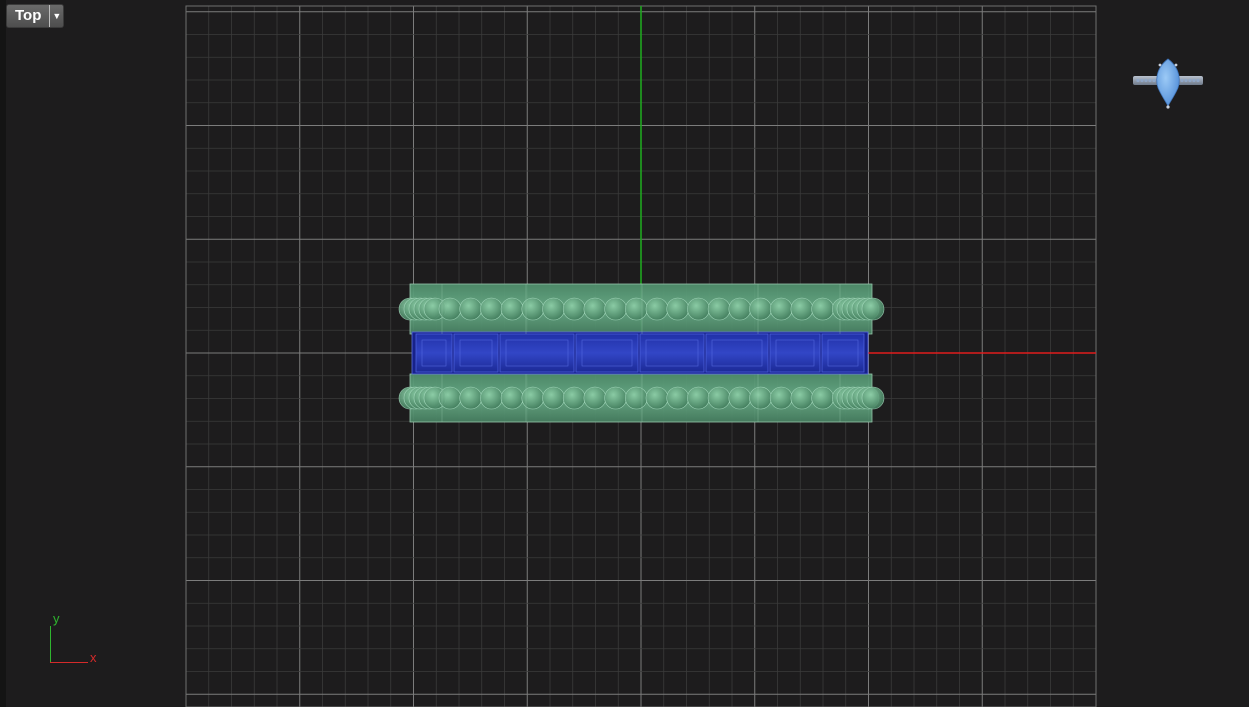  Describe the element at coordinates (1168, 83) in the screenshot. I see `pear-ring-preview-icon` at that location.